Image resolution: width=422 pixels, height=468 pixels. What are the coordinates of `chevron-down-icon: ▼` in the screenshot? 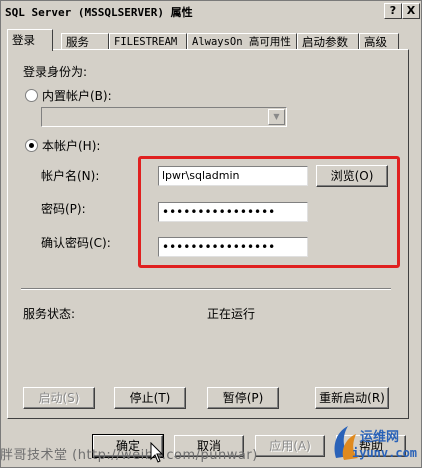 It's located at (276, 117).